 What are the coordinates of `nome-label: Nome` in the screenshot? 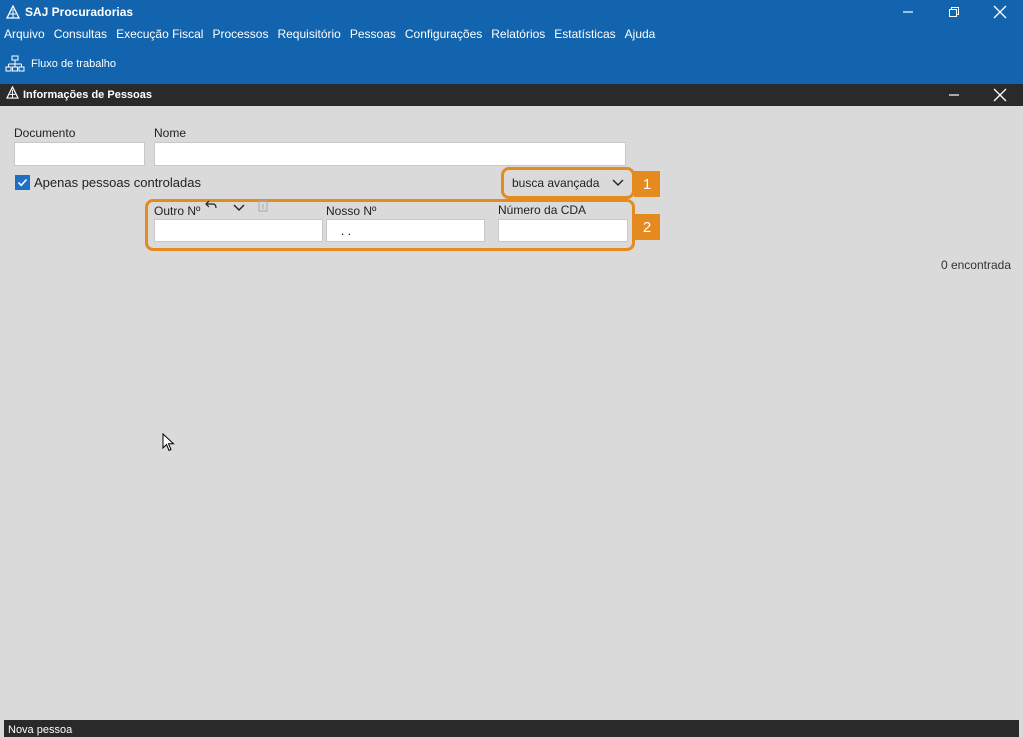 It's located at (170, 133).